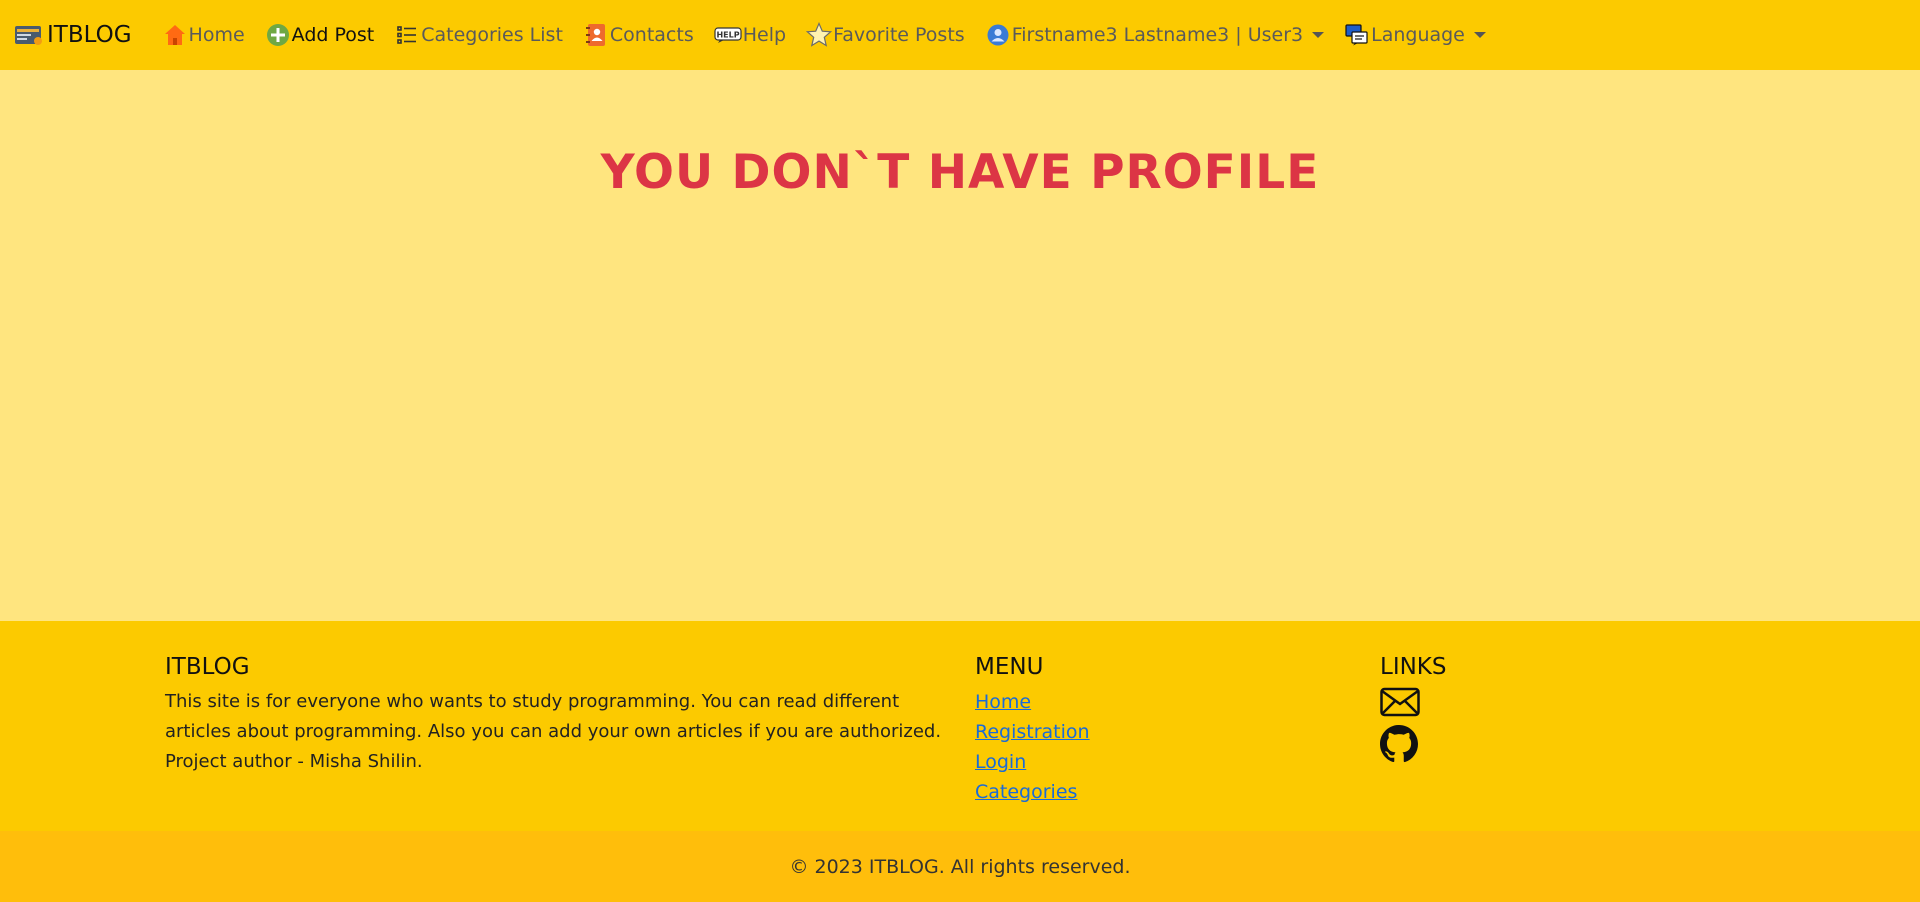 The width and height of the screenshot is (1920, 902). I want to click on nav-language-dropdown: Language, so click(1415, 35).